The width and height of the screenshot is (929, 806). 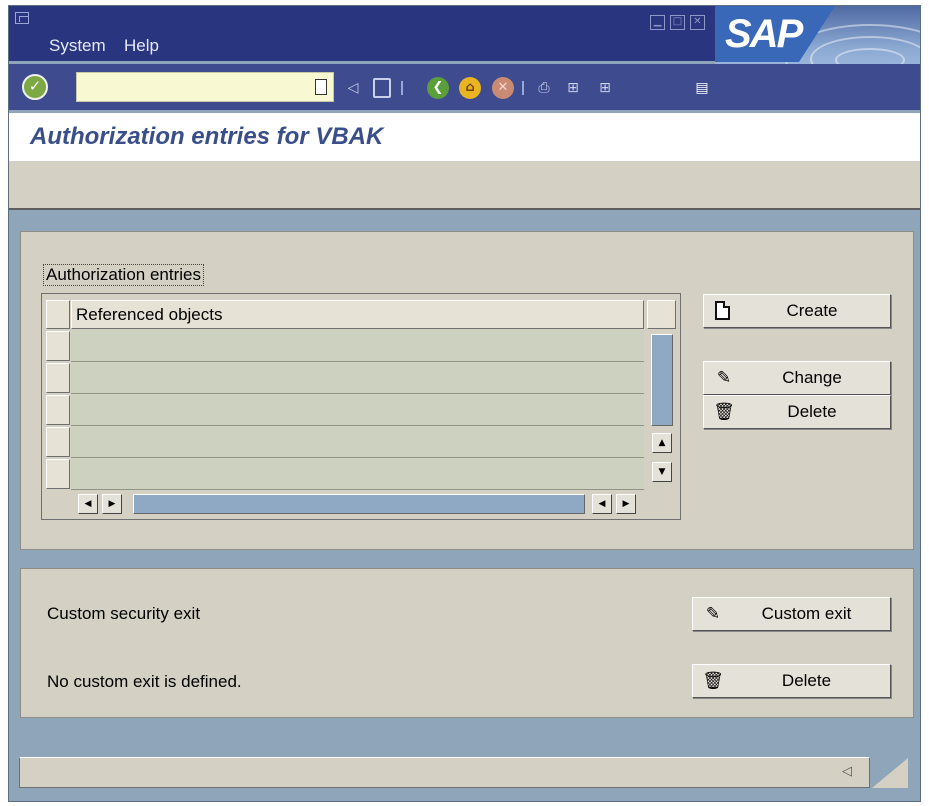 What do you see at coordinates (702, 88) in the screenshot?
I see `layout-menu-icon: ▤` at bounding box center [702, 88].